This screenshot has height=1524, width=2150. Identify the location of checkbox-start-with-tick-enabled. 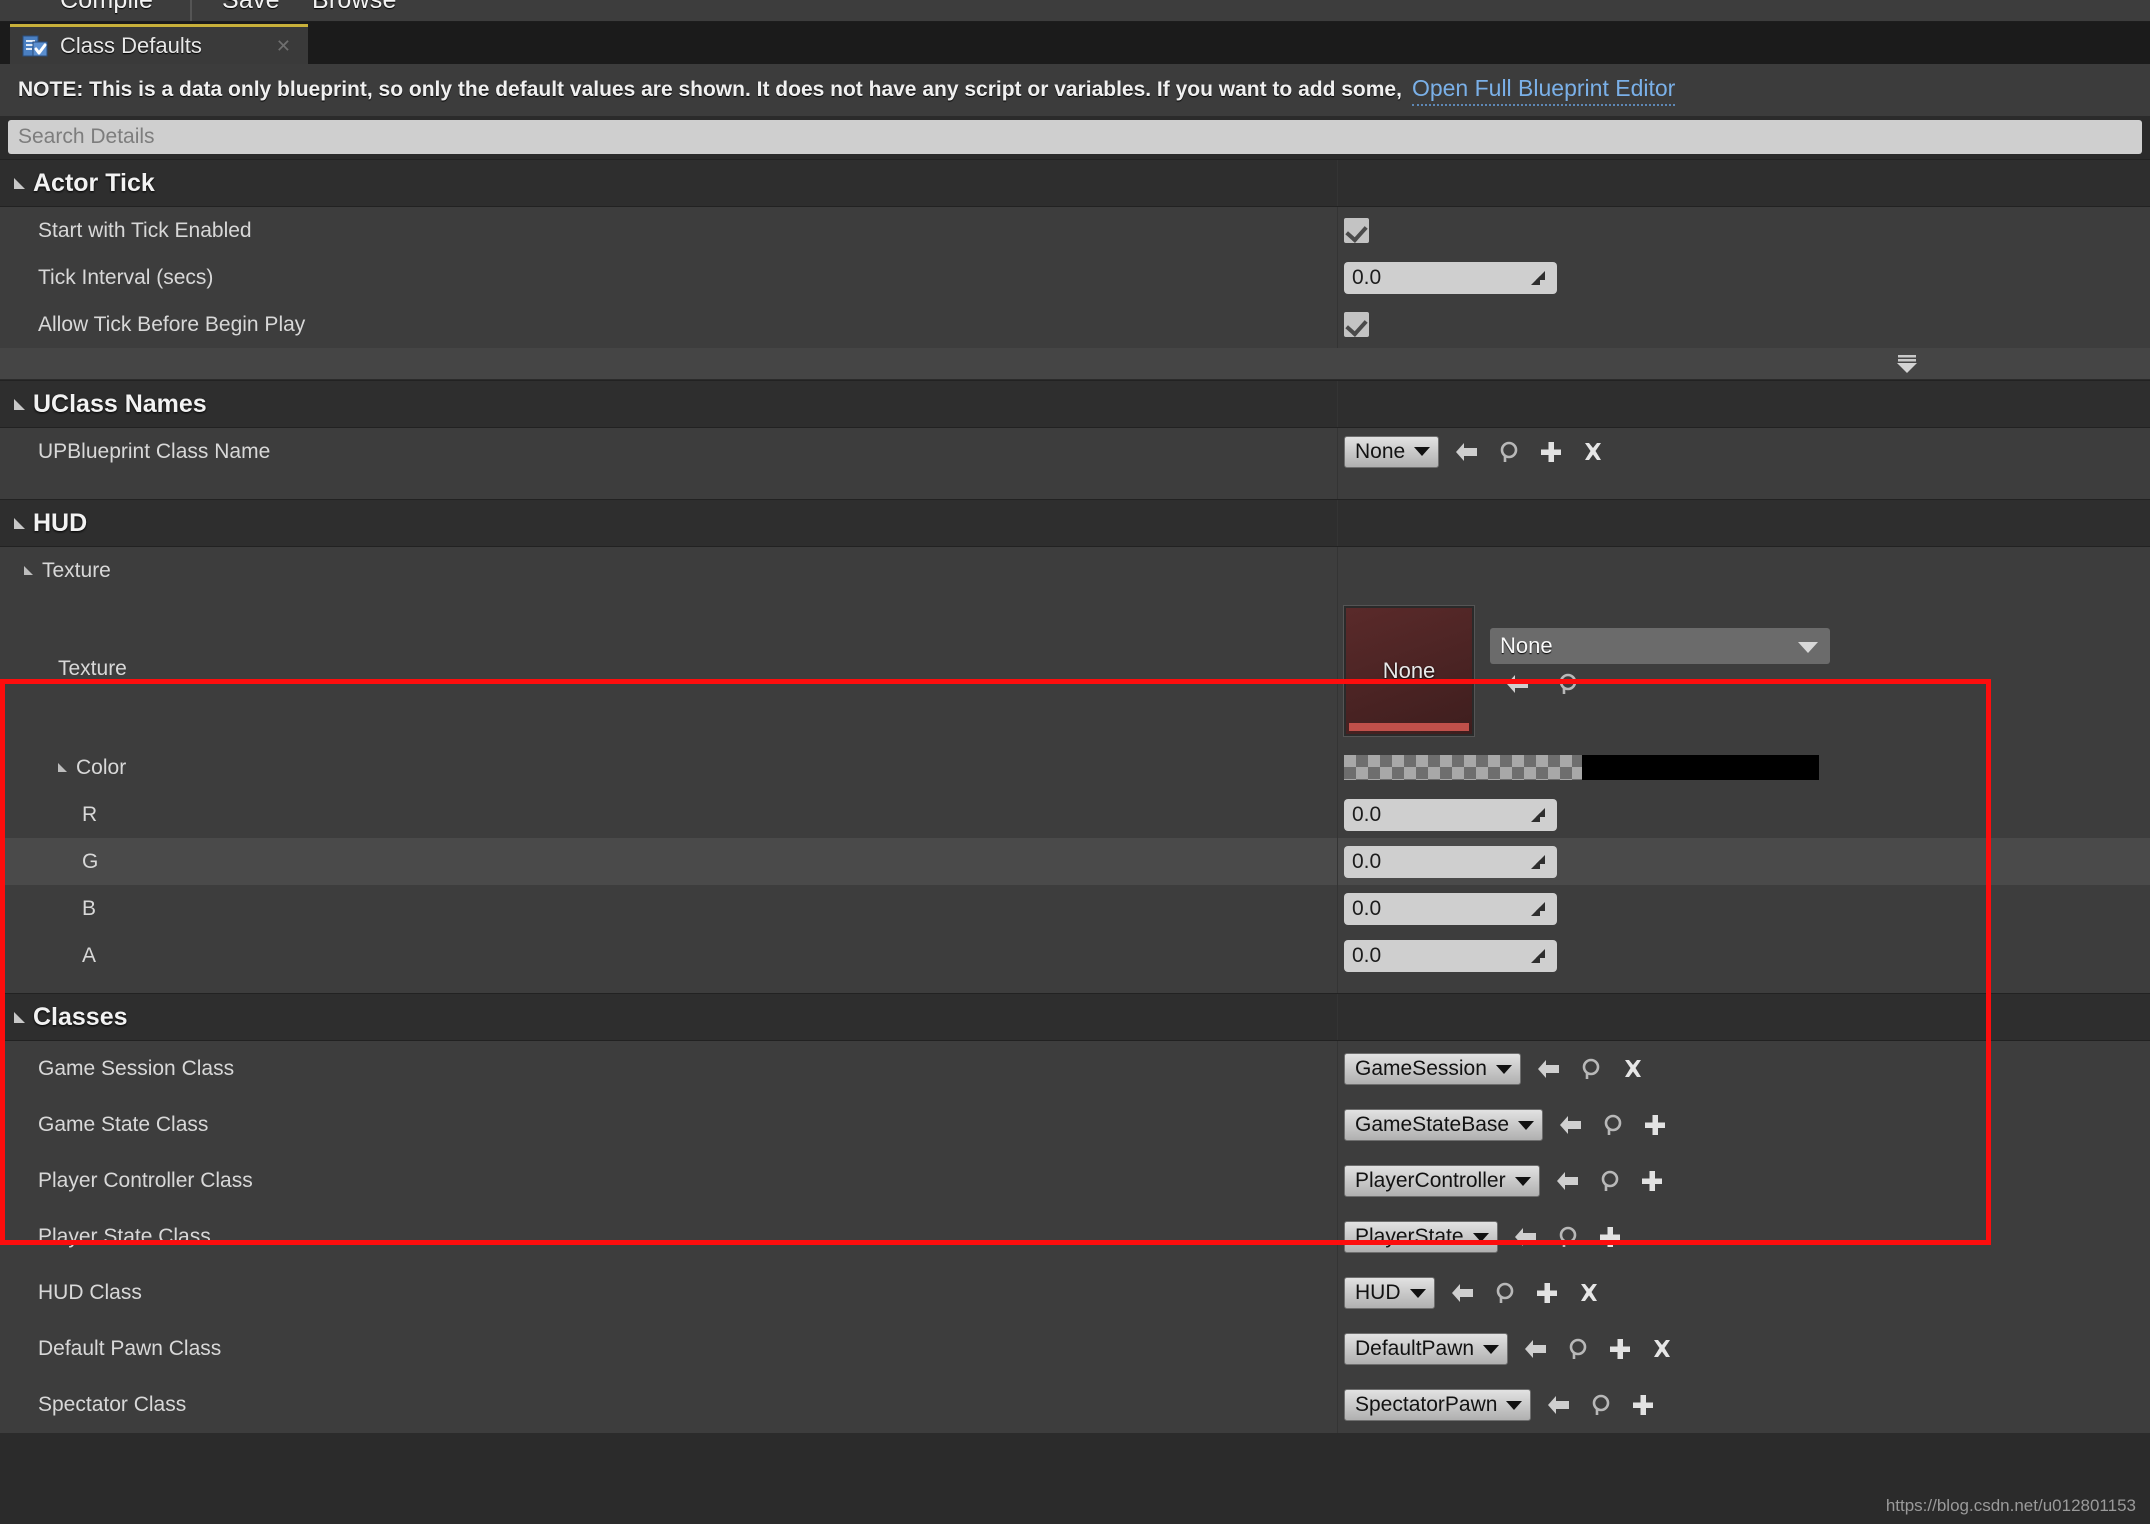
(1356, 230).